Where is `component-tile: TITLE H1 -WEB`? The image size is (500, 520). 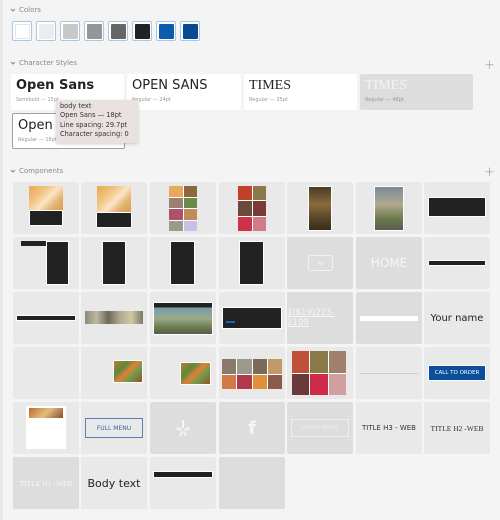 component-tile: TITLE H1 -WEB is located at coordinates (46, 483).